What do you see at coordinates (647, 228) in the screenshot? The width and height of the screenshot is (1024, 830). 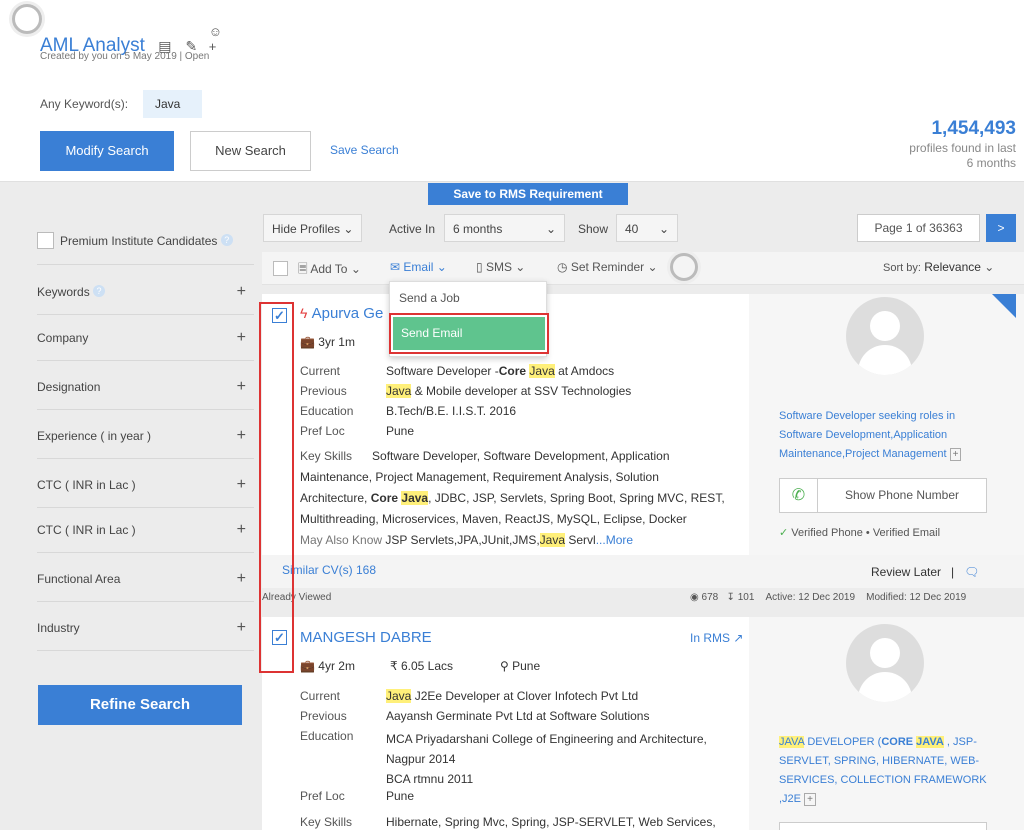 I see `show-count-select: 40 ⌄` at bounding box center [647, 228].